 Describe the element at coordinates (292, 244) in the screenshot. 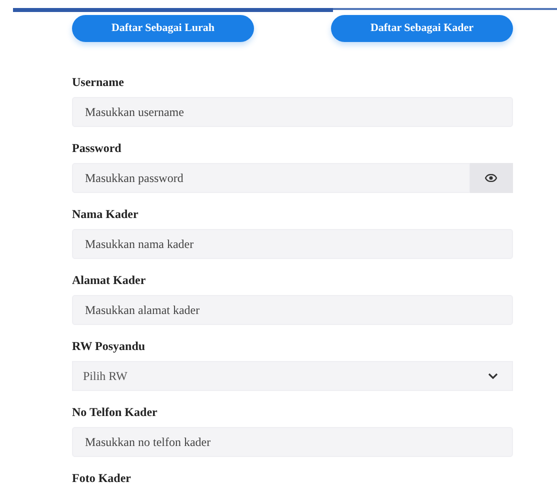

I see `input-field: Masukkan nama kader` at that location.